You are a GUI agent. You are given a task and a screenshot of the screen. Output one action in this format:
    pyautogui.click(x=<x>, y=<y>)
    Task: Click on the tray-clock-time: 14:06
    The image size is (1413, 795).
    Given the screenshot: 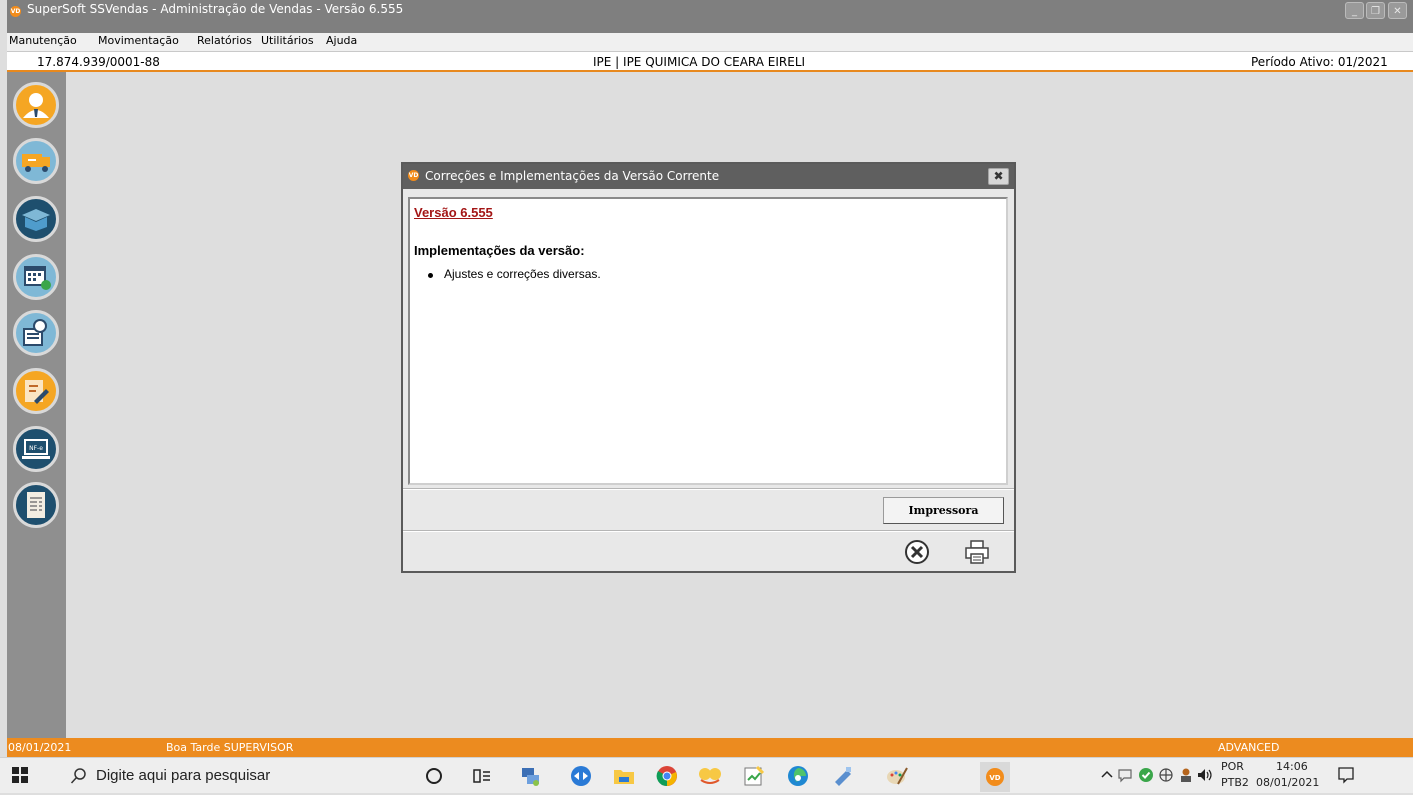 What is the action you would take?
    pyautogui.click(x=1292, y=766)
    